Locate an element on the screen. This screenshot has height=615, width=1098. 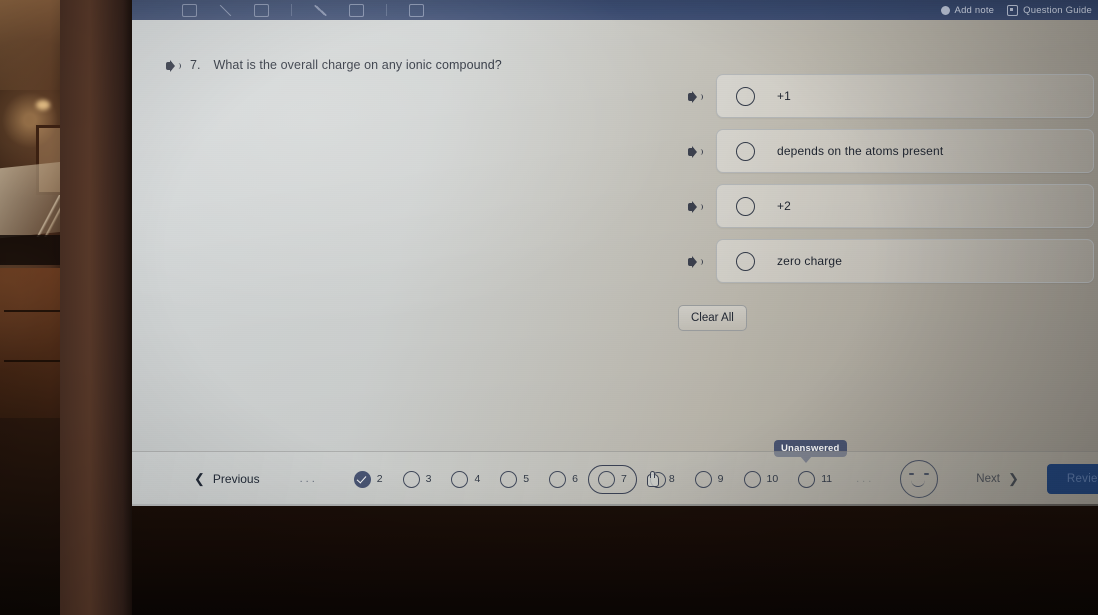
review-button: Review is located at coordinates (1072, 479).